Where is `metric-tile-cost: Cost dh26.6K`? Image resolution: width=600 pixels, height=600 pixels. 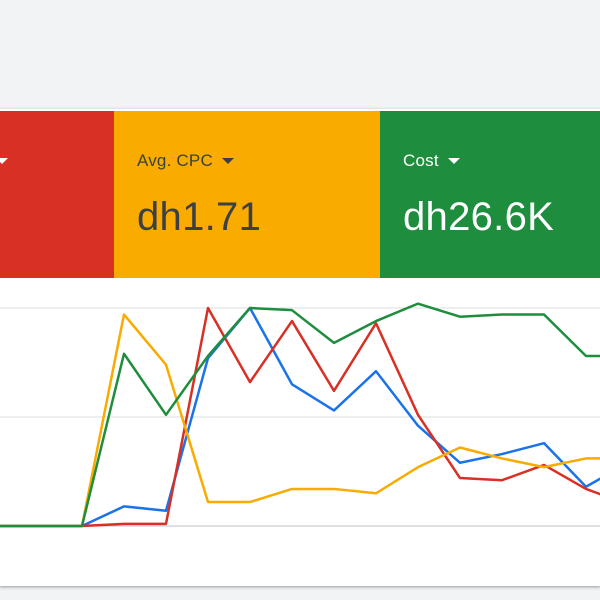 metric-tile-cost: Cost dh26.6K is located at coordinates (490, 194).